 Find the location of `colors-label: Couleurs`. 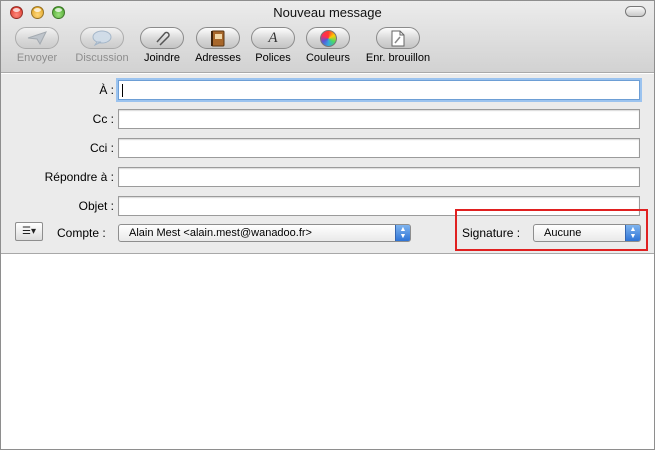

colors-label: Couleurs is located at coordinates (328, 58).